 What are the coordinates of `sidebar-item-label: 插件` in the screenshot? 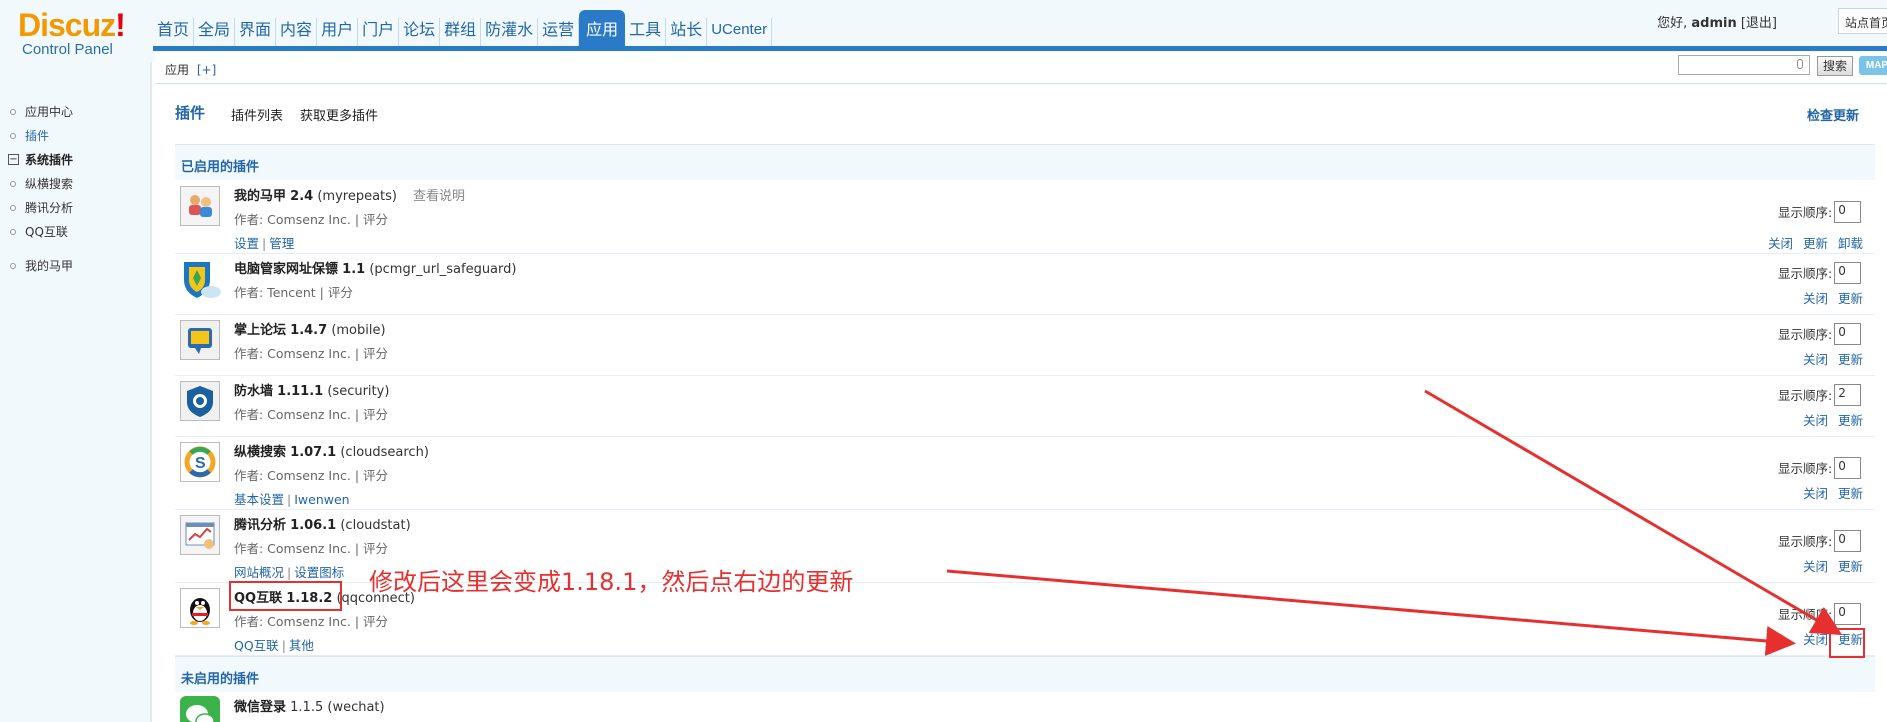 It's located at (37, 136).